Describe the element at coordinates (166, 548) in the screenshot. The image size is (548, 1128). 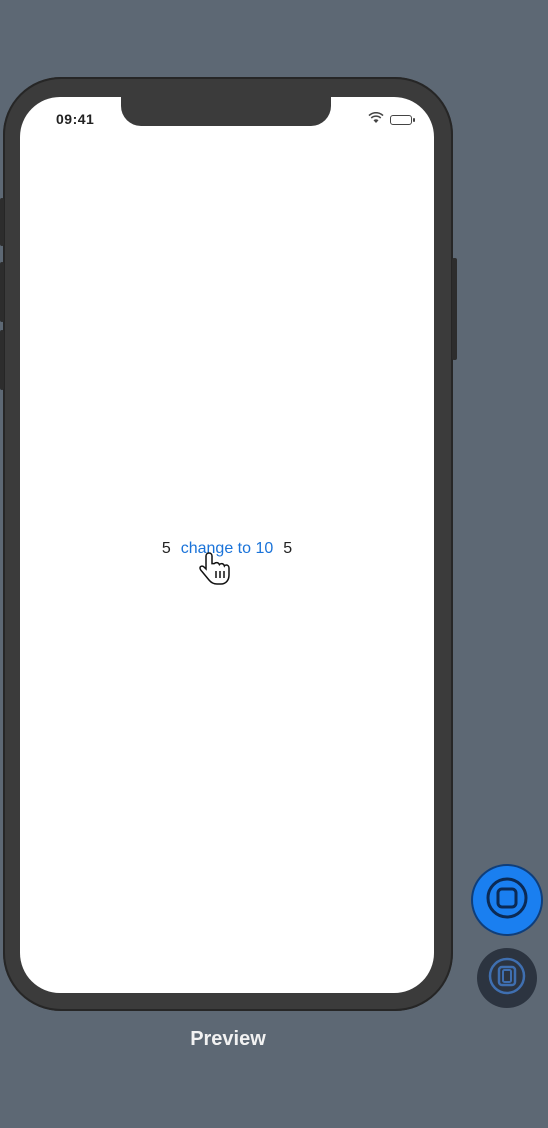
I see `left-value-text: 5` at that location.